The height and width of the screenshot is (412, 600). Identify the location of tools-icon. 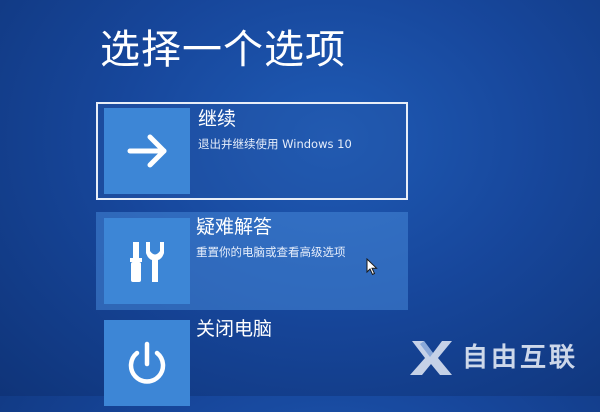
(147, 262).